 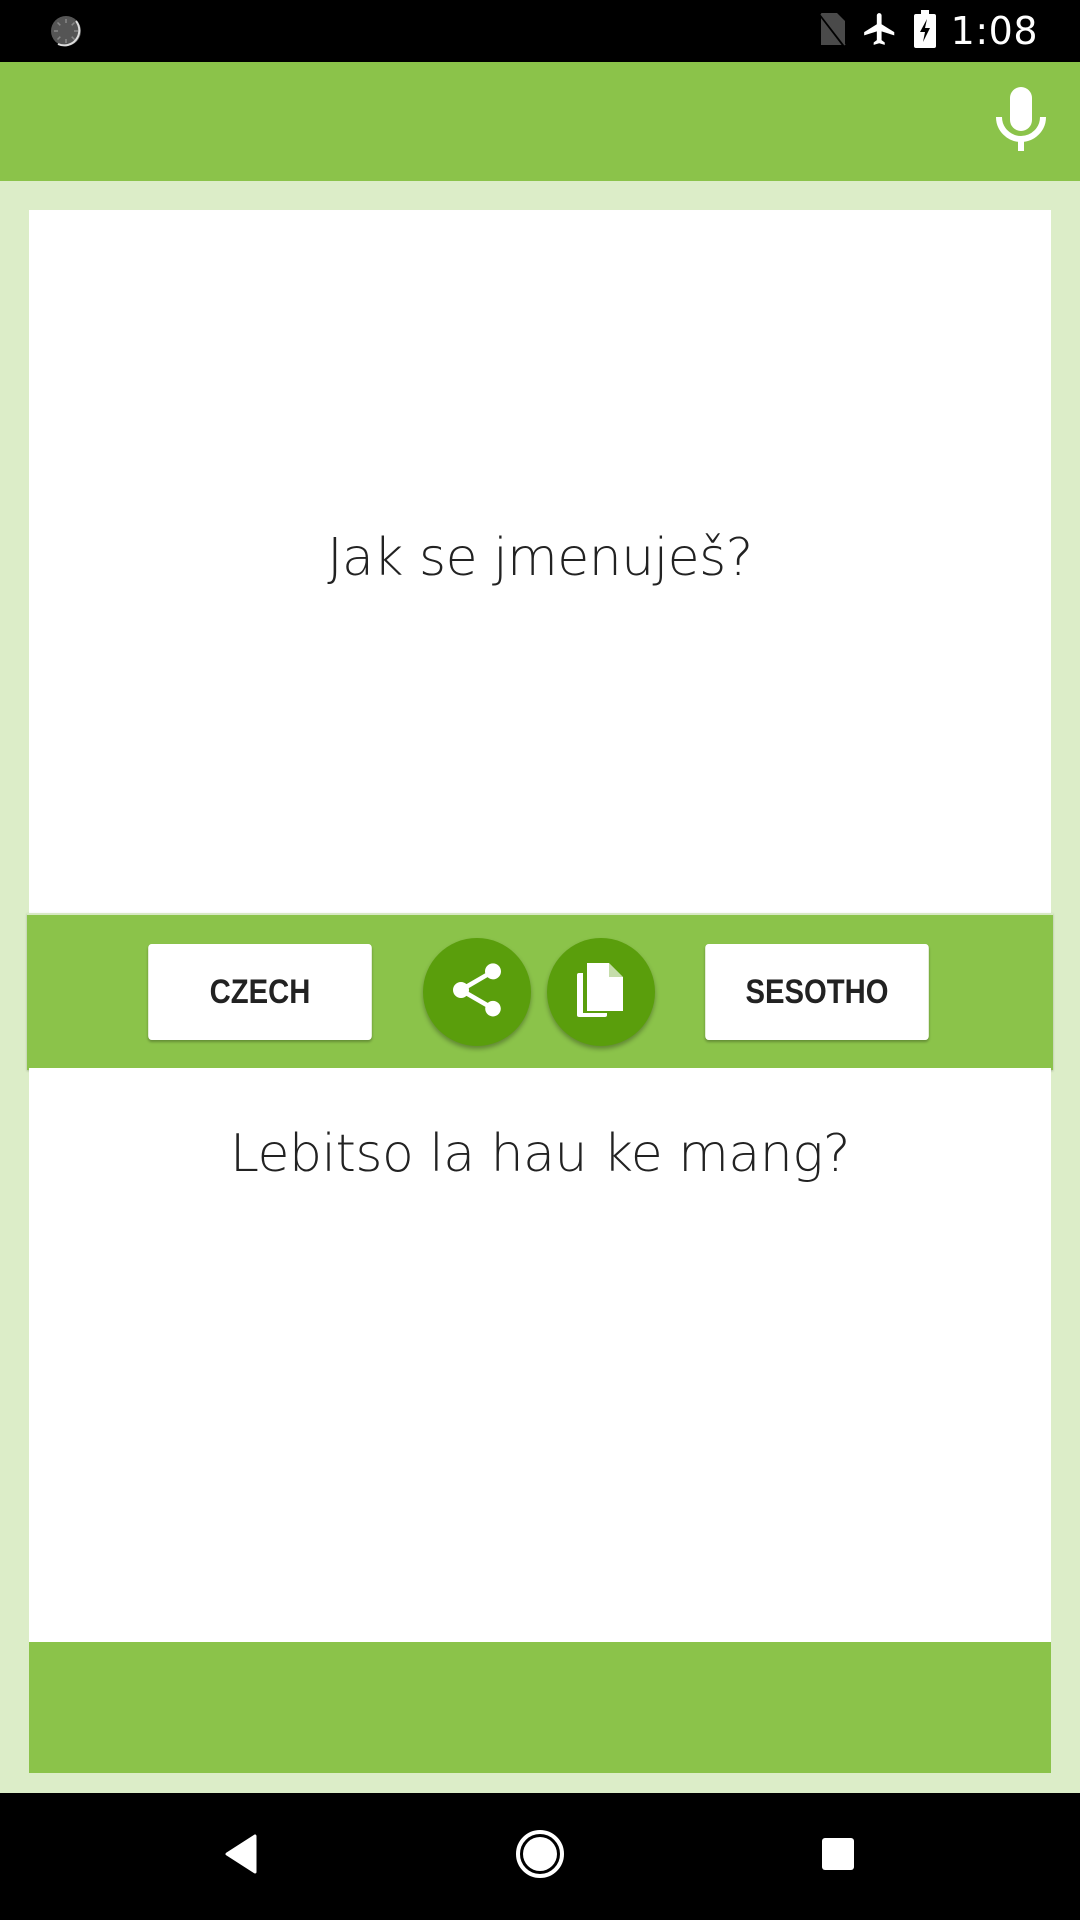 I want to click on navigation-bar, so click(x=540, y=1856).